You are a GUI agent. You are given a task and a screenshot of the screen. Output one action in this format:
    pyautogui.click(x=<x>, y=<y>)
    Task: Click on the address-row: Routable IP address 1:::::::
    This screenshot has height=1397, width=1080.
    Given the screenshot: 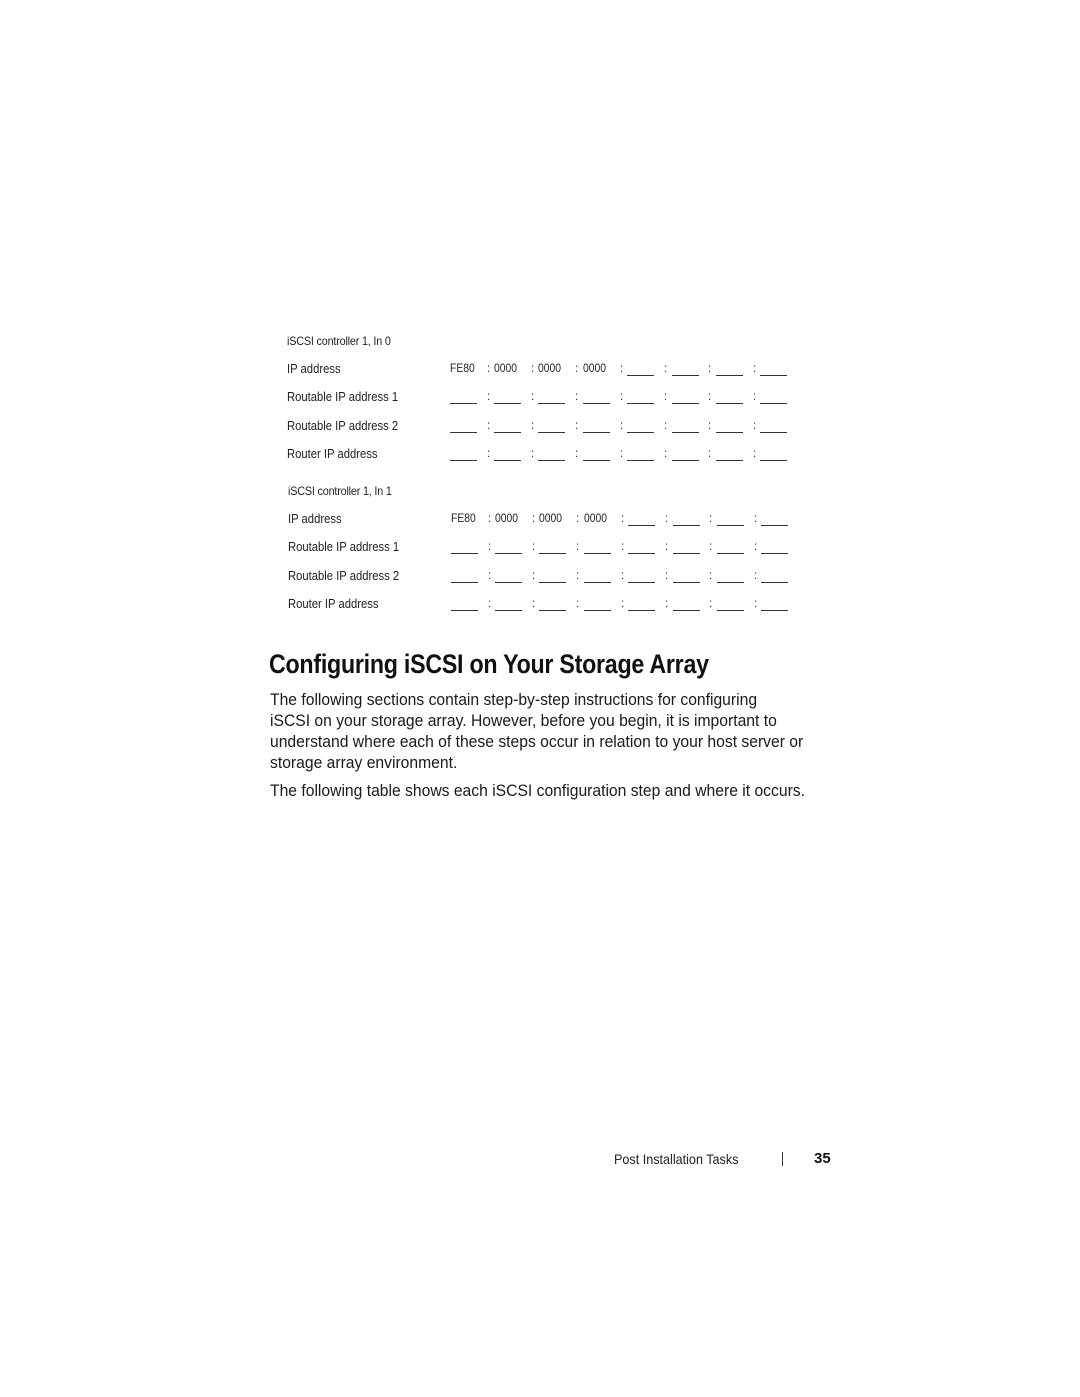 What is the action you would take?
    pyautogui.click(x=547, y=404)
    